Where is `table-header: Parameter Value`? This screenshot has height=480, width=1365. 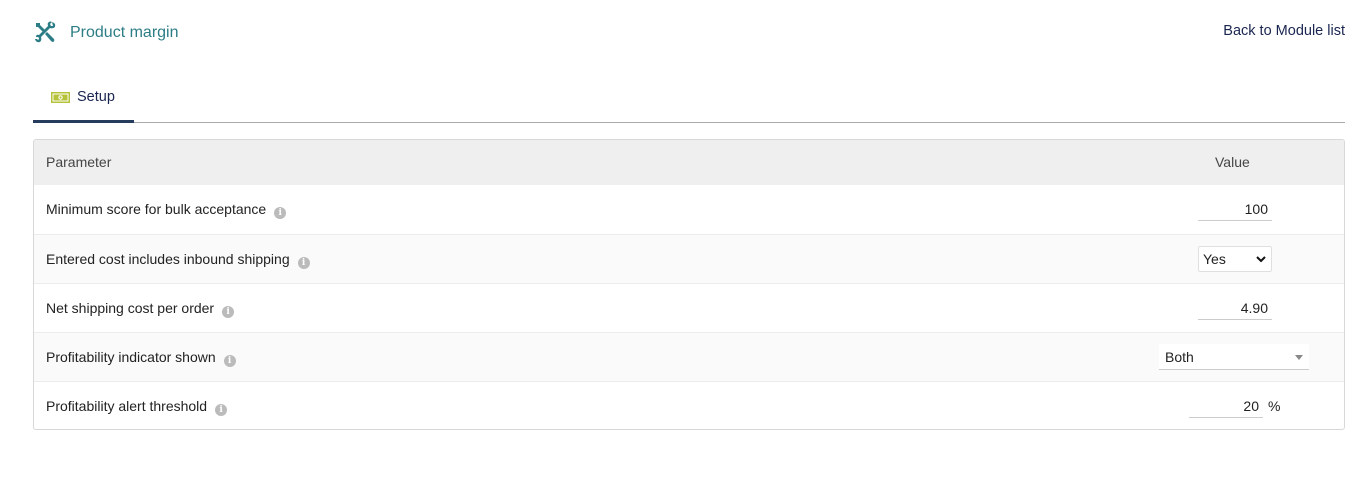
table-header: Parameter Value is located at coordinates (689, 162).